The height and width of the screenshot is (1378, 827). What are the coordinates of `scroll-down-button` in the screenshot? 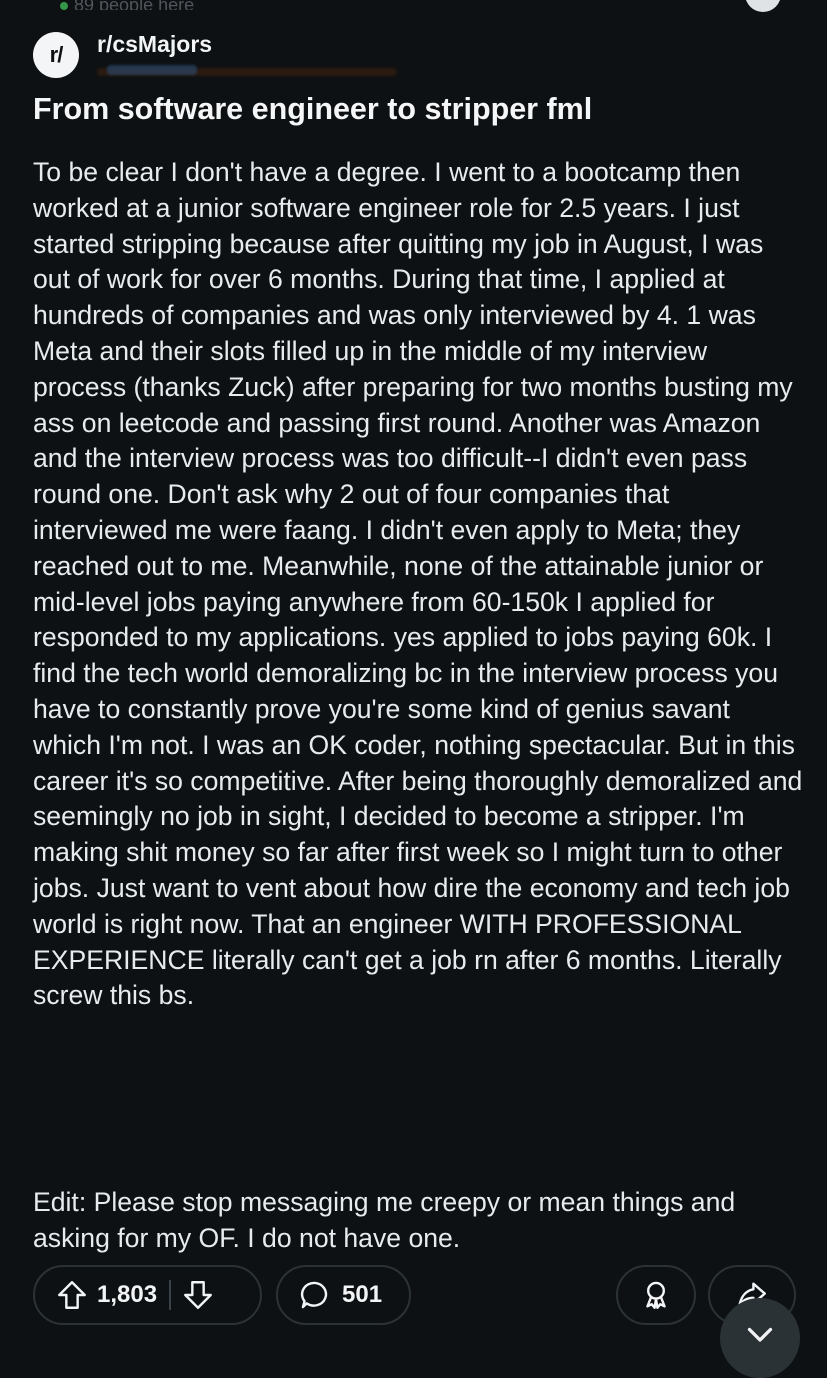 It's located at (760, 1338).